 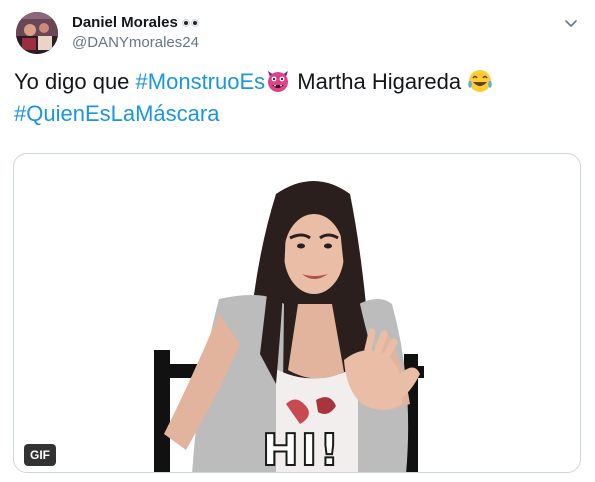 I want to click on text-middle: Martha Higareda, so click(x=379, y=81).